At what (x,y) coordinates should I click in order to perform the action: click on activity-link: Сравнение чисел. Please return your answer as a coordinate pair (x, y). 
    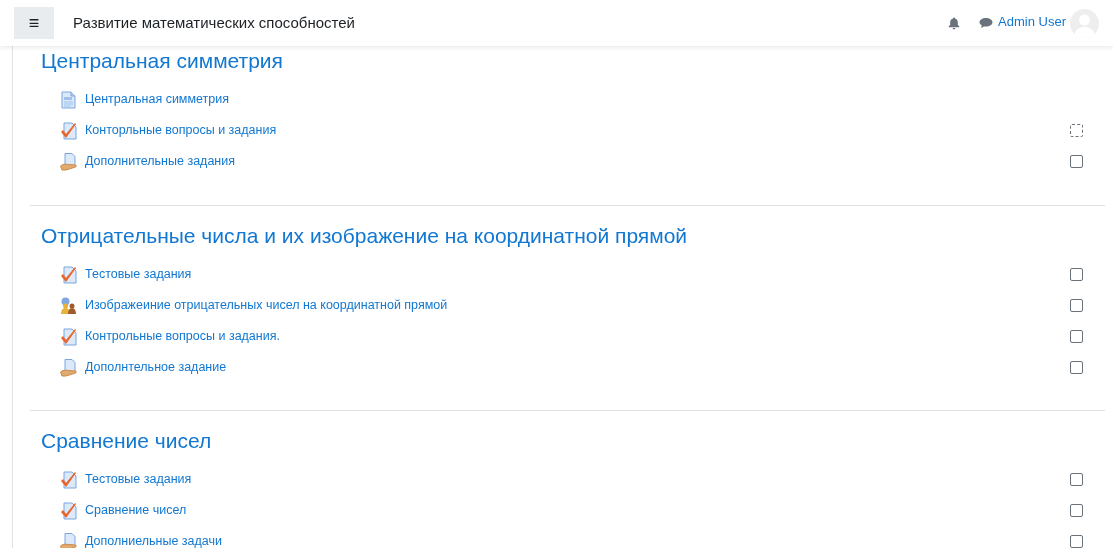
    Looking at the image, I should click on (136, 510).